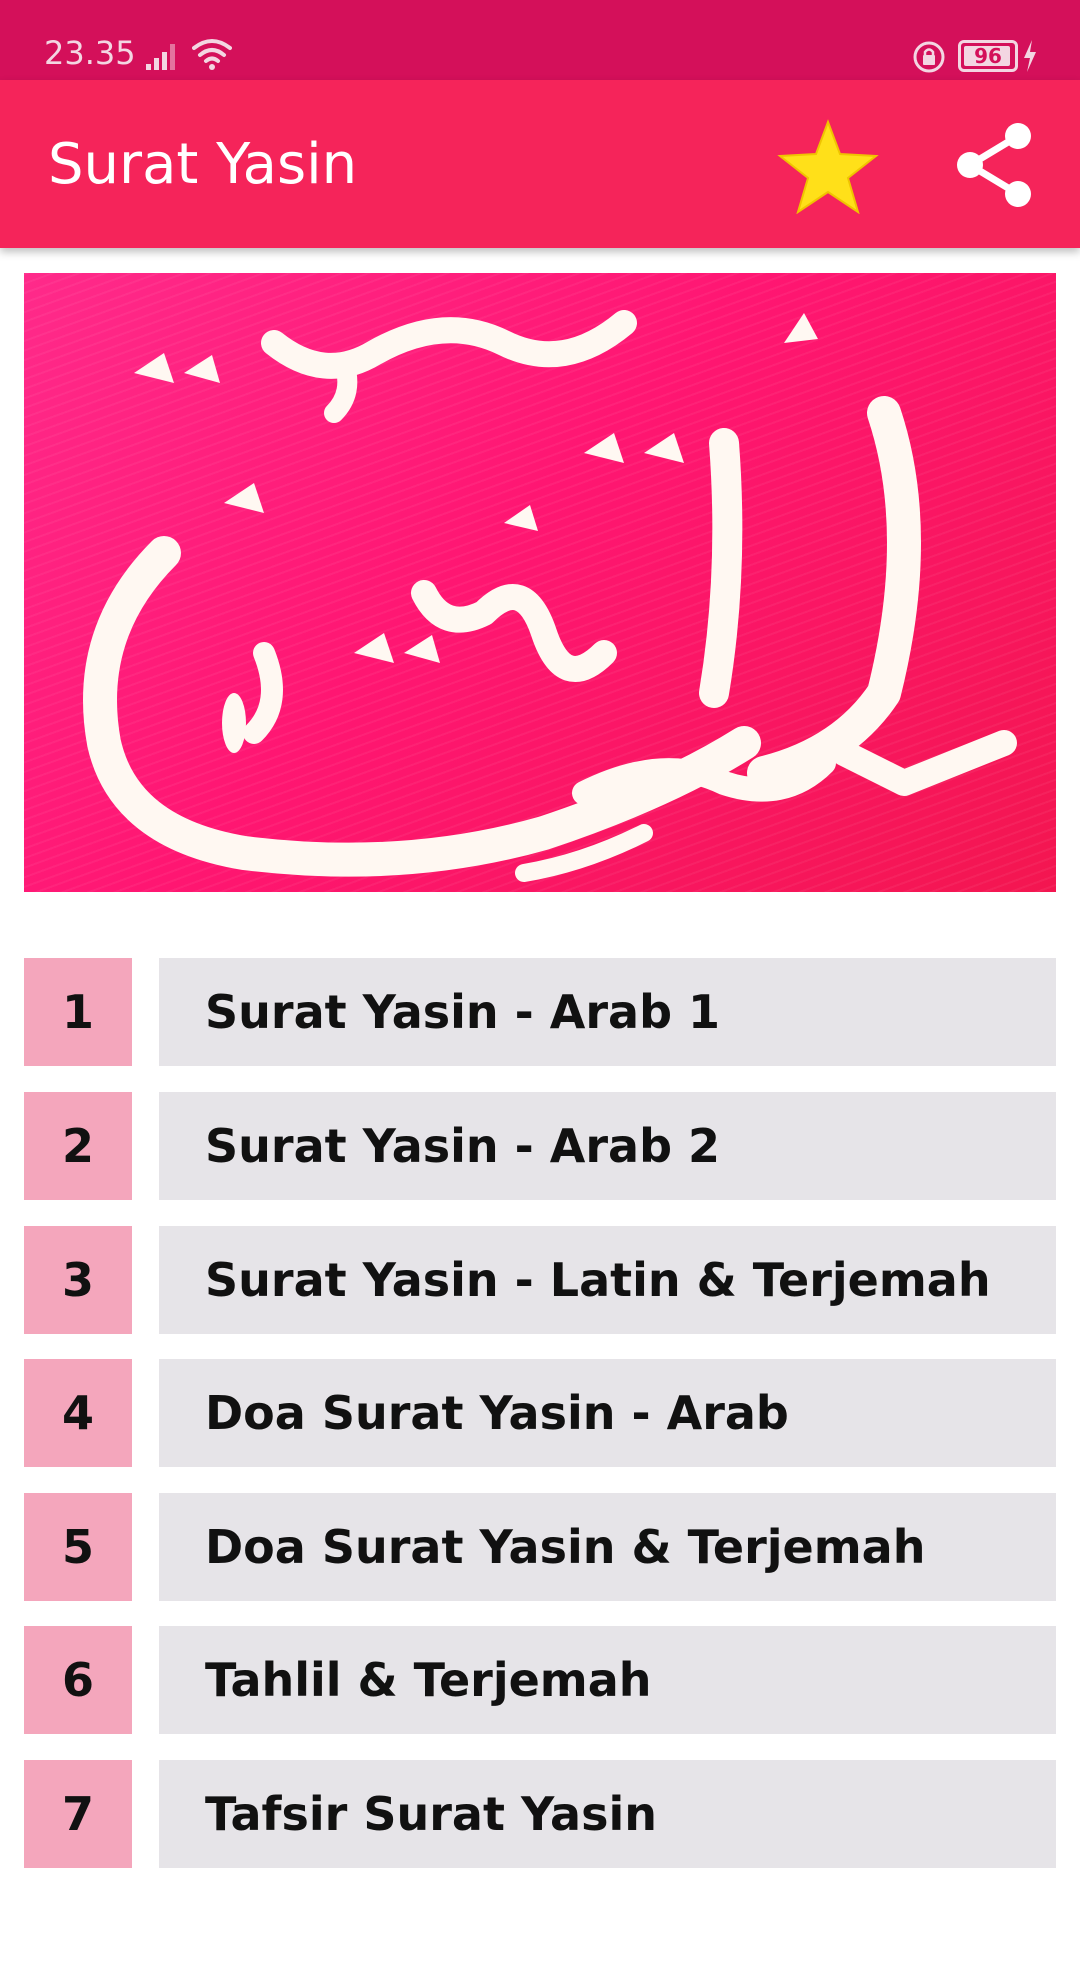  I want to click on item-number: 4, so click(78, 1413).